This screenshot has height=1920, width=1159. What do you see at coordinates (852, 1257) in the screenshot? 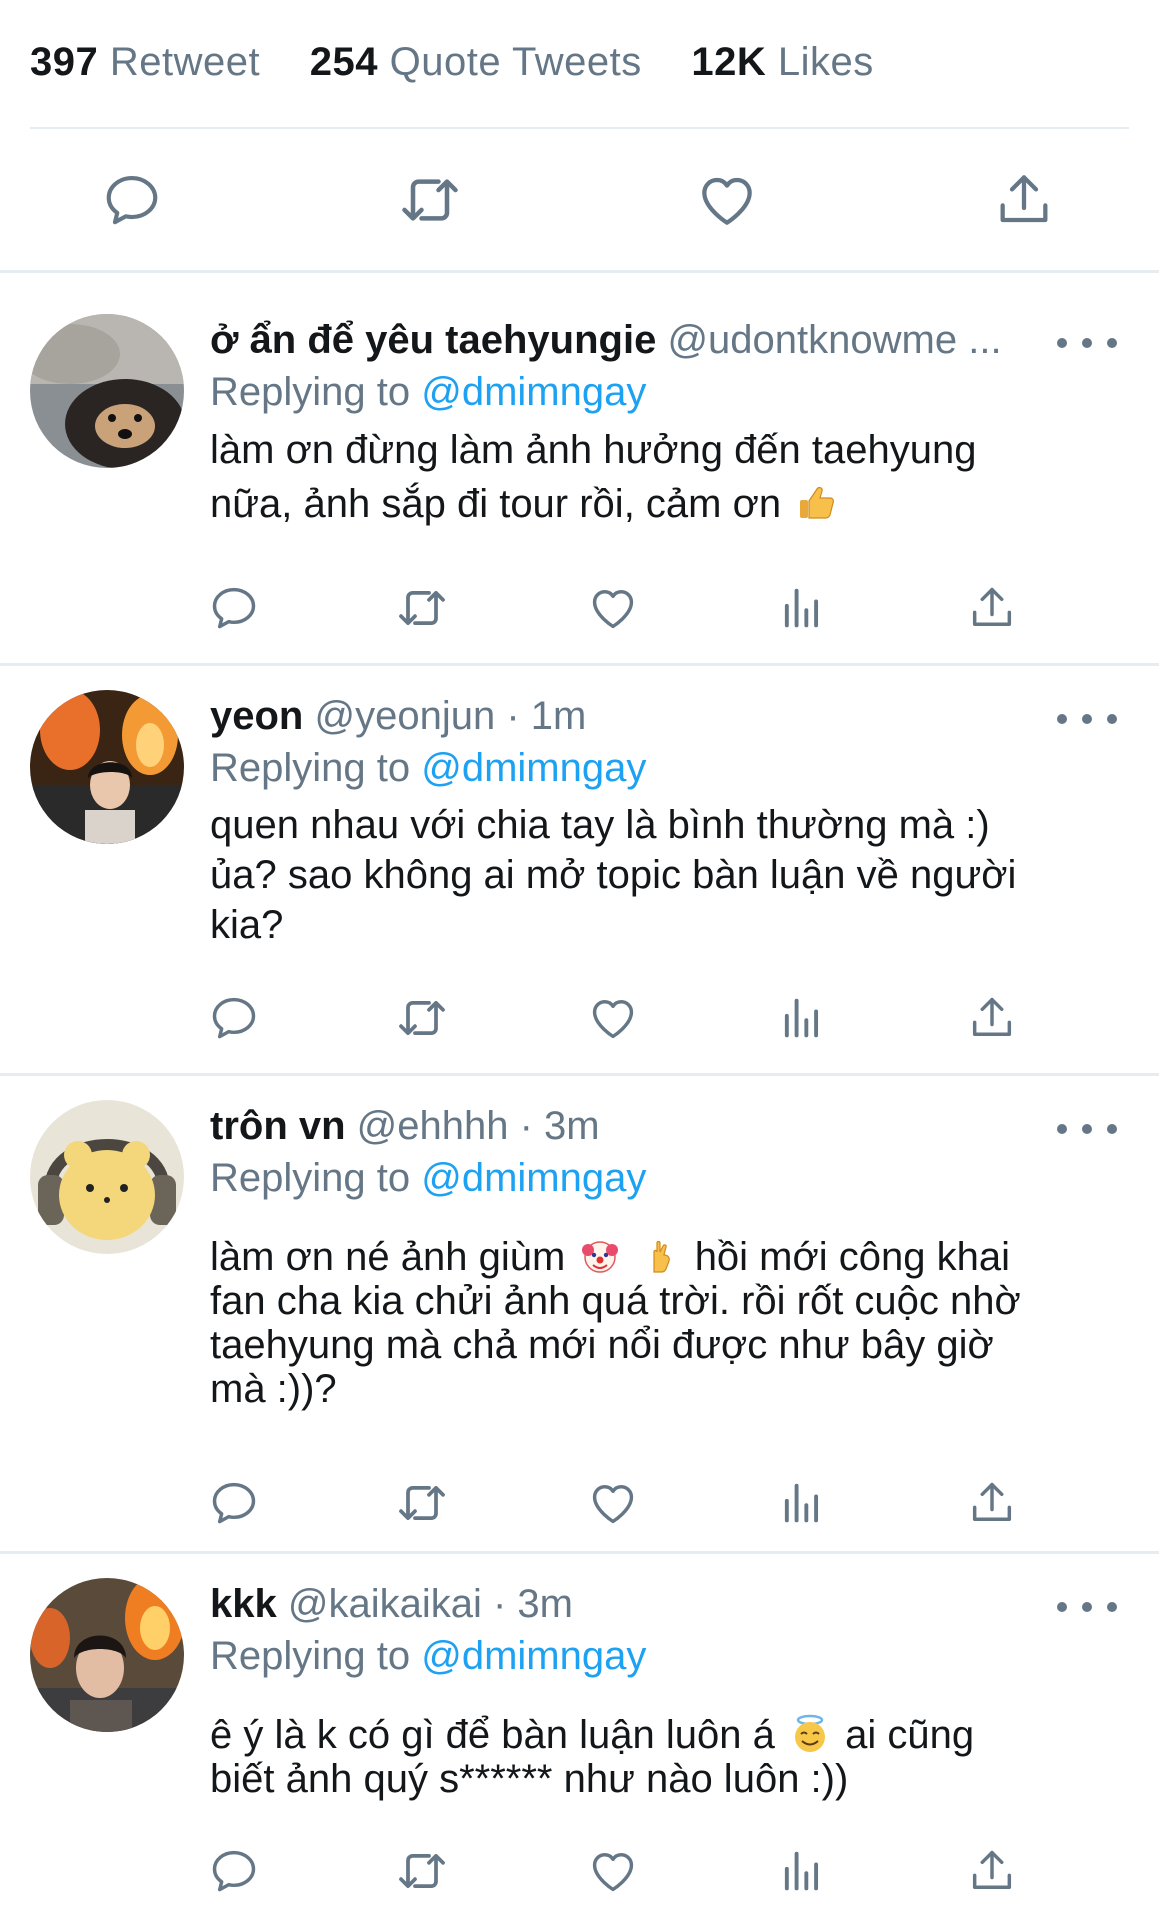
I see `tweet-text-line: hồi mới công khai` at bounding box center [852, 1257].